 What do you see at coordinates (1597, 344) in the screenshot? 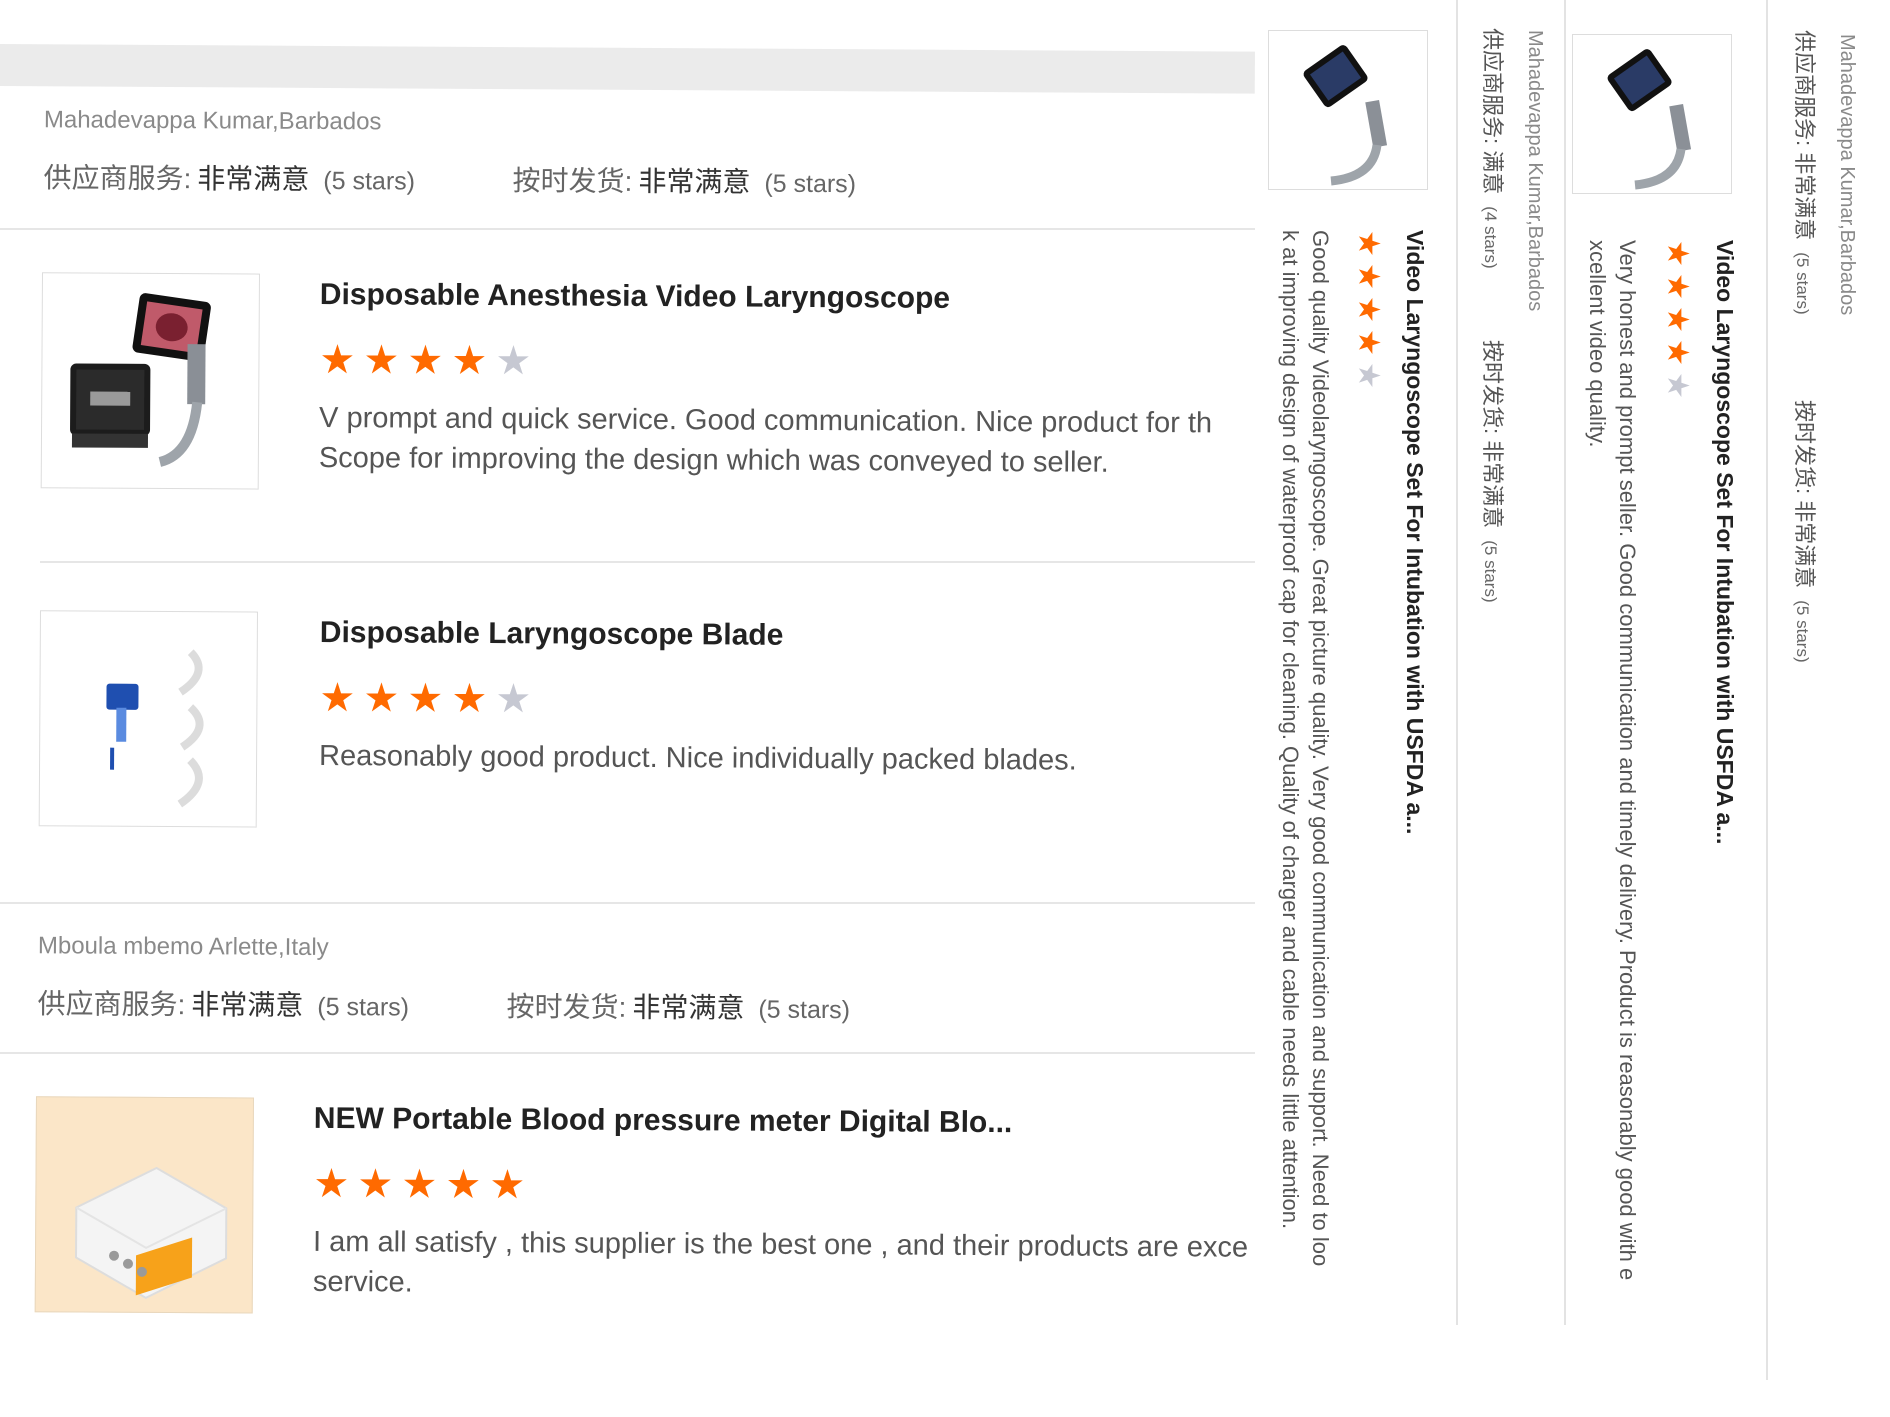
I see `review-text-line: xcellent video quality.` at bounding box center [1597, 344].